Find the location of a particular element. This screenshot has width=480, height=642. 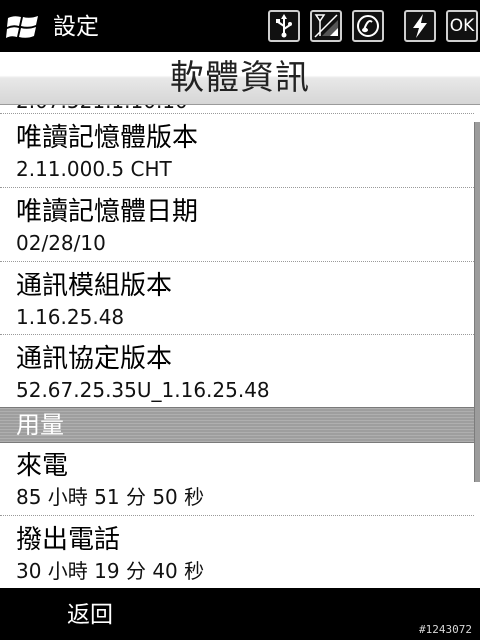

rom-version-label: 唯讀記憶體版本 is located at coordinates (107, 138).